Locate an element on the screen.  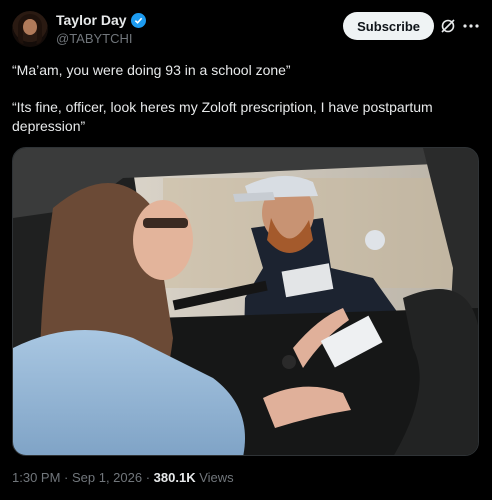
more-icon is located at coordinates (471, 26).